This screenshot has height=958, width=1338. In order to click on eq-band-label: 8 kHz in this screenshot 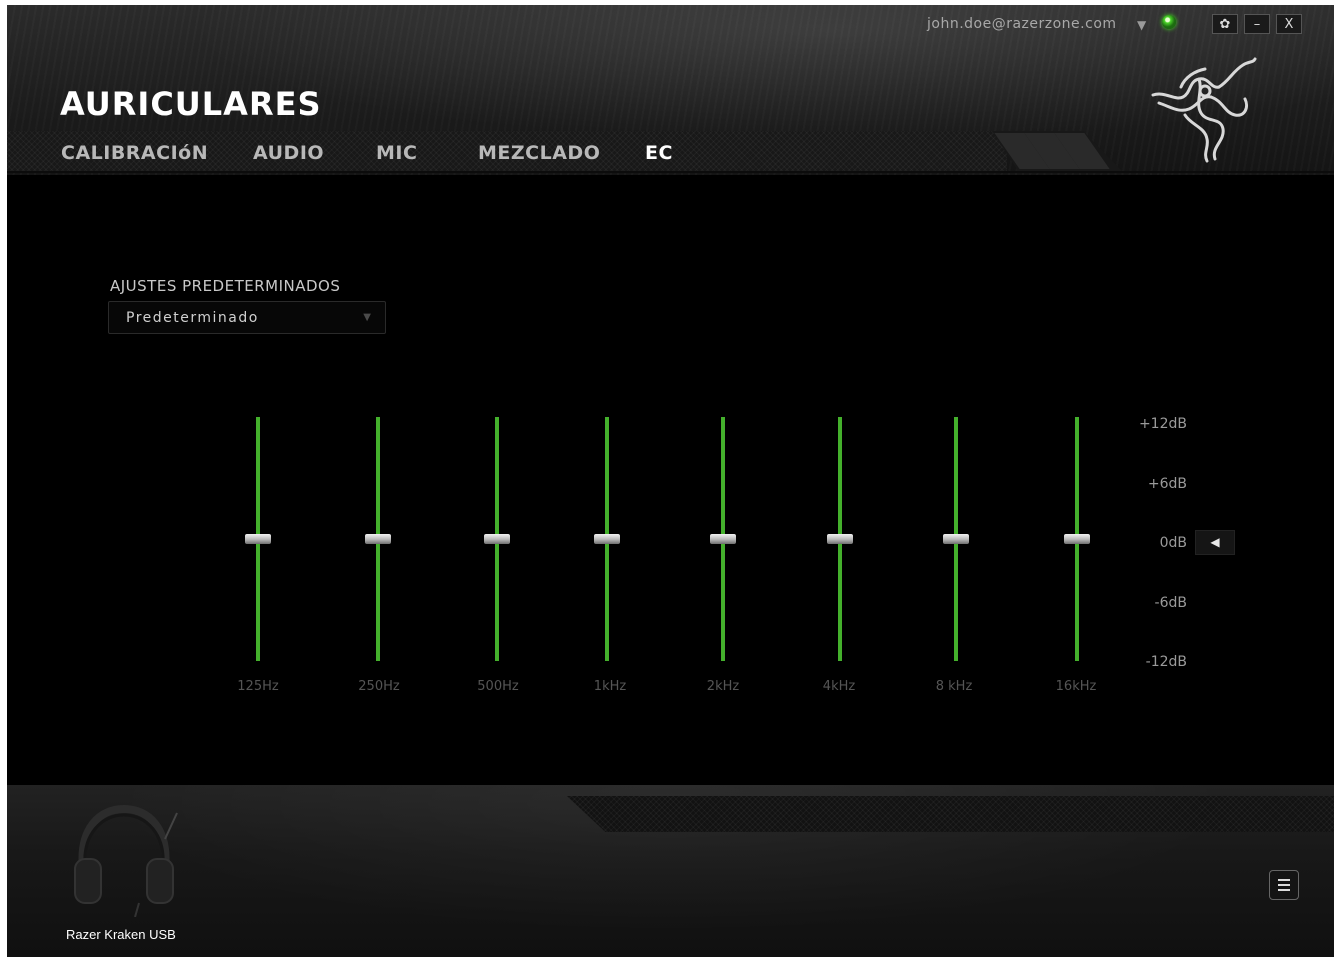, I will do `click(954, 686)`.